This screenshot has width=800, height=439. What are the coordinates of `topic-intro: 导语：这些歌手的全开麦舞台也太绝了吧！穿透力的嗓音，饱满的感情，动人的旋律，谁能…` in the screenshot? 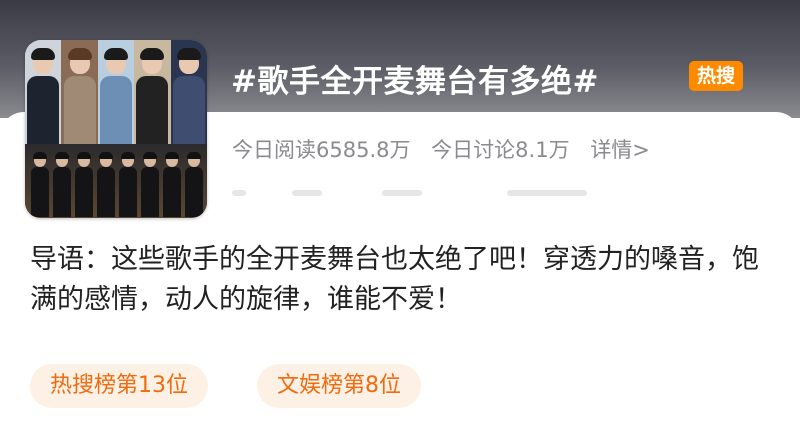 It's located at (394, 279).